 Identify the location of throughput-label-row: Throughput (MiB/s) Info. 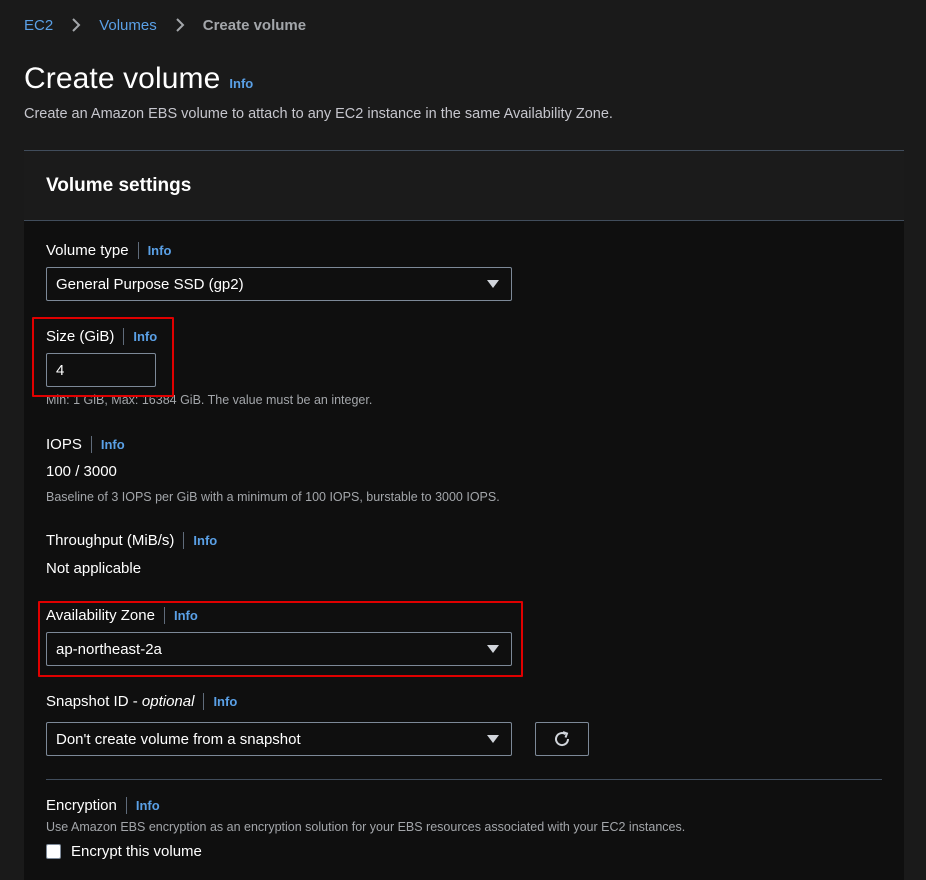
(131, 540).